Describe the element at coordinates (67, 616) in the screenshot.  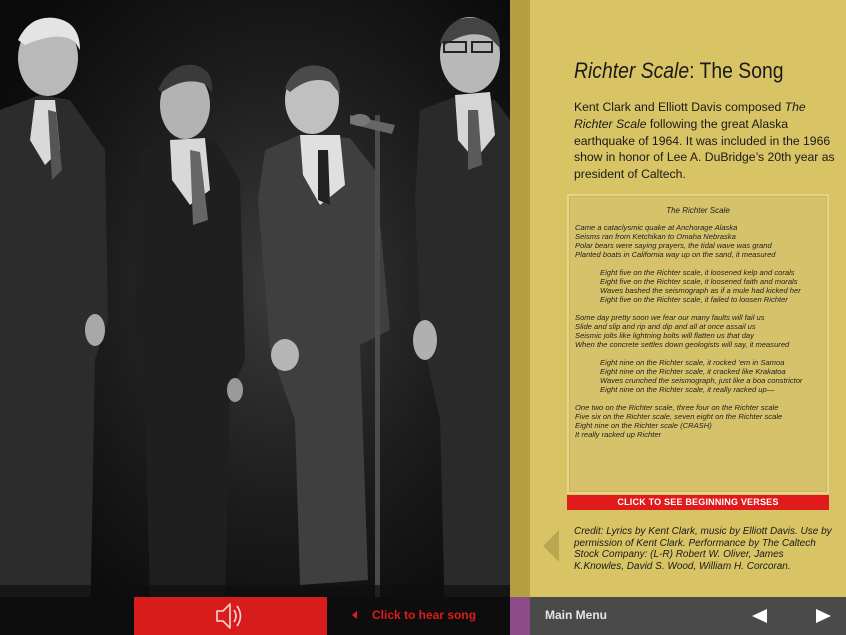
I see `bottom-bar-left` at that location.